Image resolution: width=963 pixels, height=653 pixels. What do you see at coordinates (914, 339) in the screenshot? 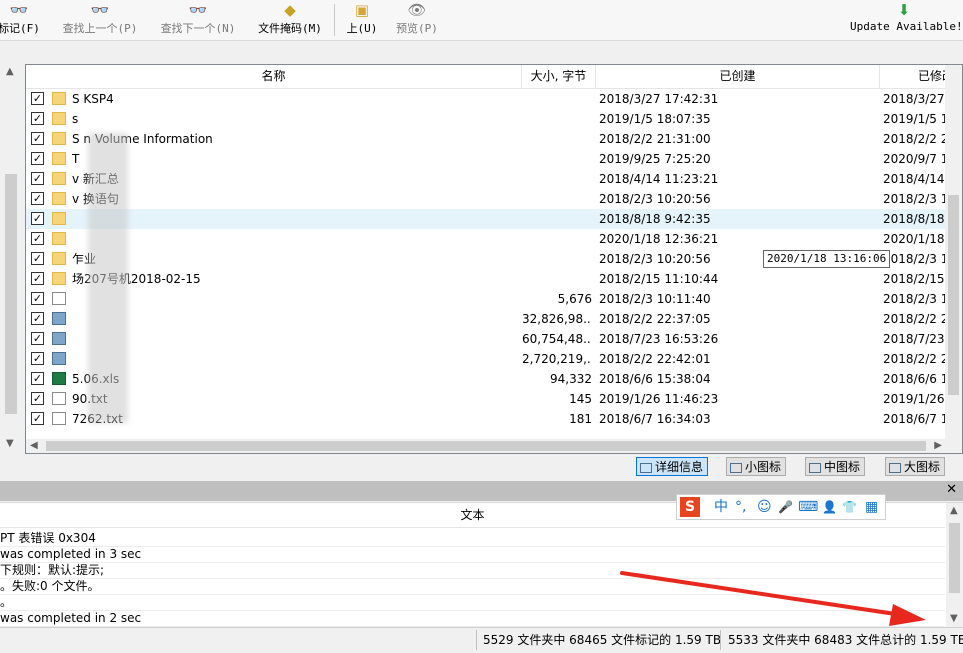
I see `file-modified: 2018/7/23` at bounding box center [914, 339].